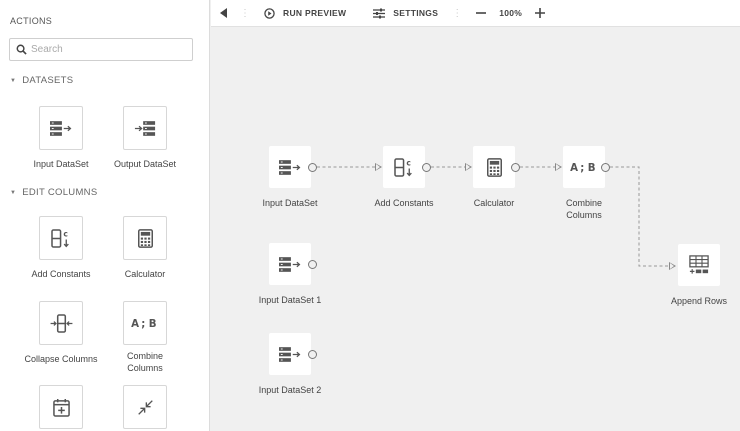 The height and width of the screenshot is (431, 740). I want to click on toolbar: ⋮ RUN PREVIEW SETTINGS ⋮ 100%, so click(475, 13).